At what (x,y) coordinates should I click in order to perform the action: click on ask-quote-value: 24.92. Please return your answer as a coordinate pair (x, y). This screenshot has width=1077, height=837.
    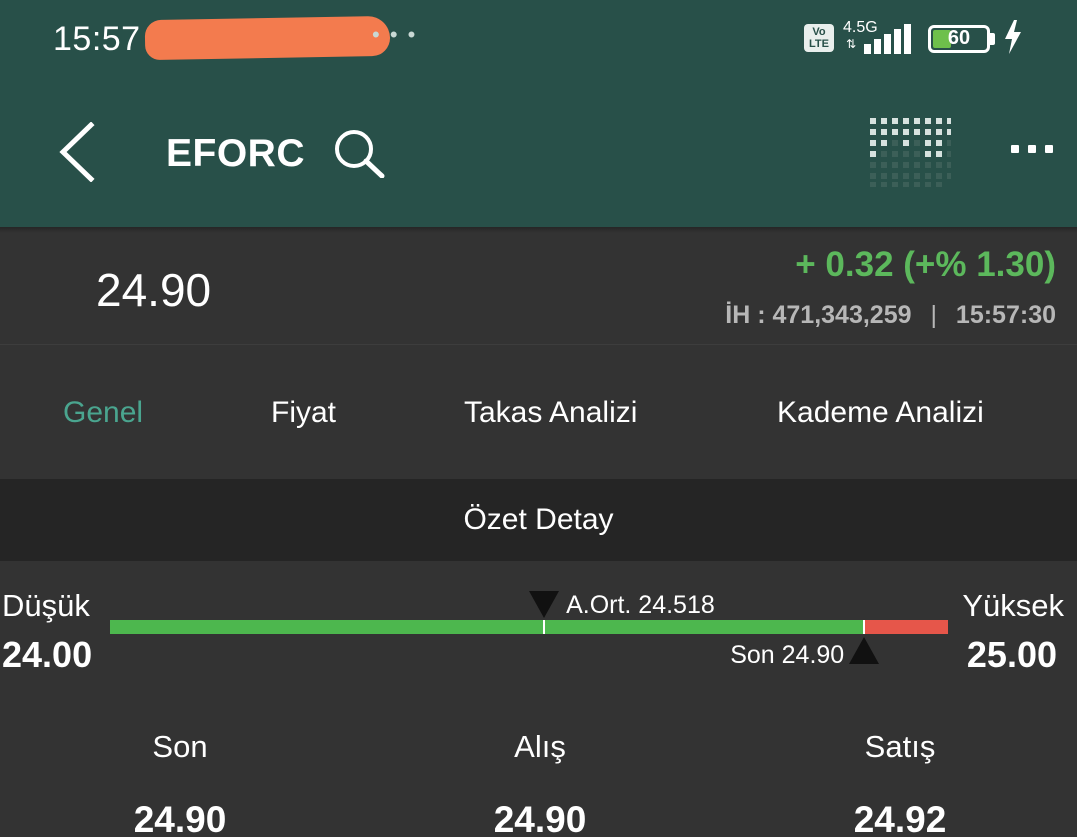
    Looking at the image, I should click on (900, 818).